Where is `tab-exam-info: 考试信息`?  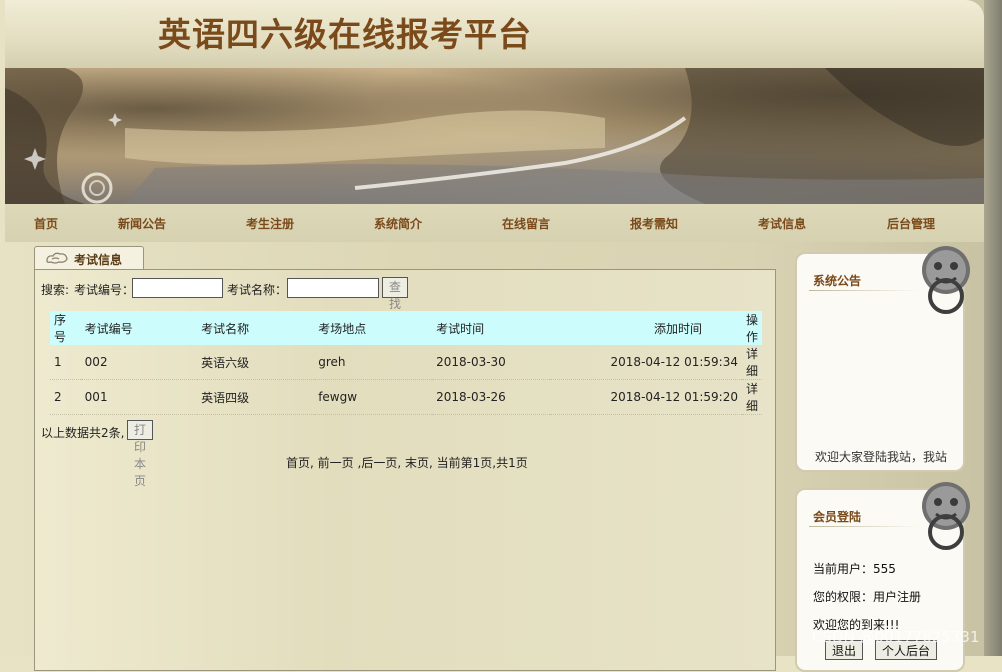 tab-exam-info: 考试信息 is located at coordinates (89, 257).